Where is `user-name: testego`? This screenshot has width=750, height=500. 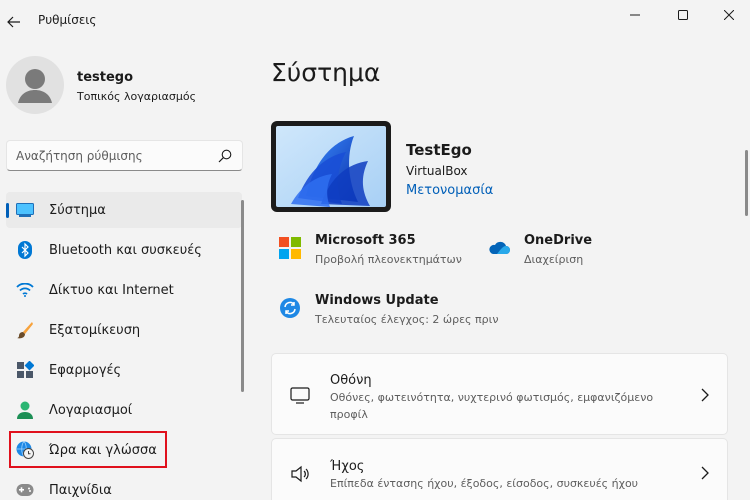
user-name: testego is located at coordinates (105, 77).